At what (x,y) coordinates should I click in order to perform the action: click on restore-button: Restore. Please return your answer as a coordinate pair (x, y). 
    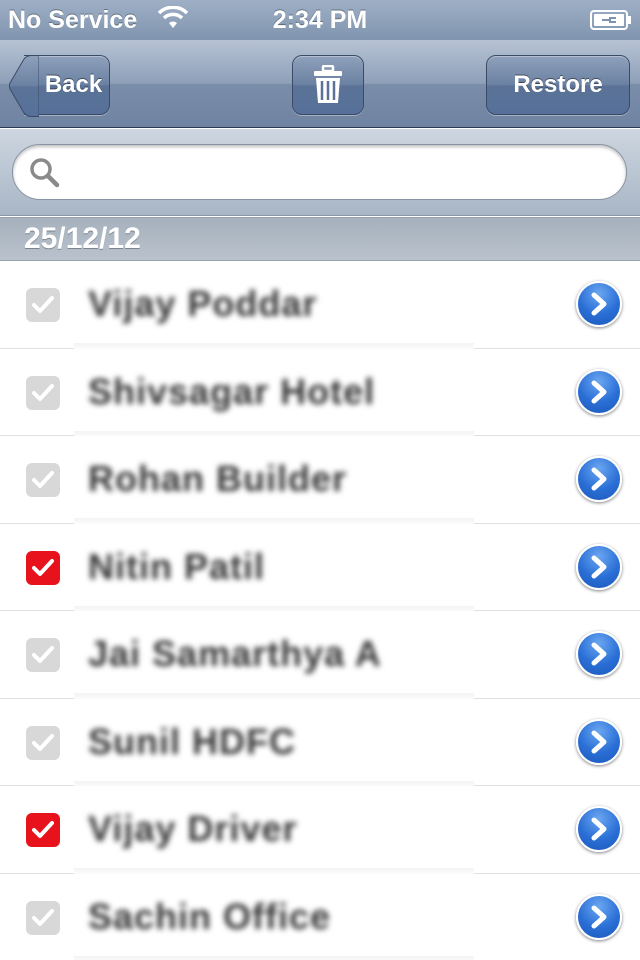
    Looking at the image, I should click on (558, 85).